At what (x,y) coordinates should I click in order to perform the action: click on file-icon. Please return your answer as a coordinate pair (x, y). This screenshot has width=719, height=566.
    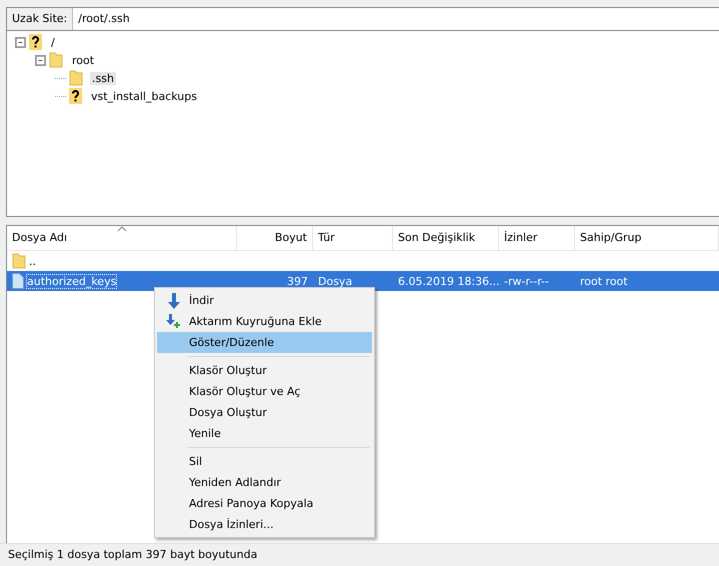
    Looking at the image, I should click on (18, 281).